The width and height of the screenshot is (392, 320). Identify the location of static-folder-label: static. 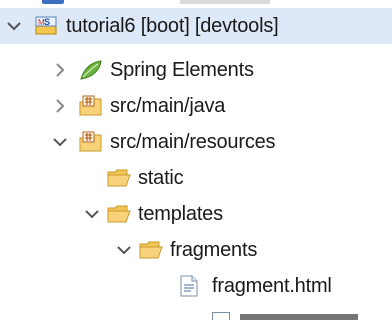
(161, 178).